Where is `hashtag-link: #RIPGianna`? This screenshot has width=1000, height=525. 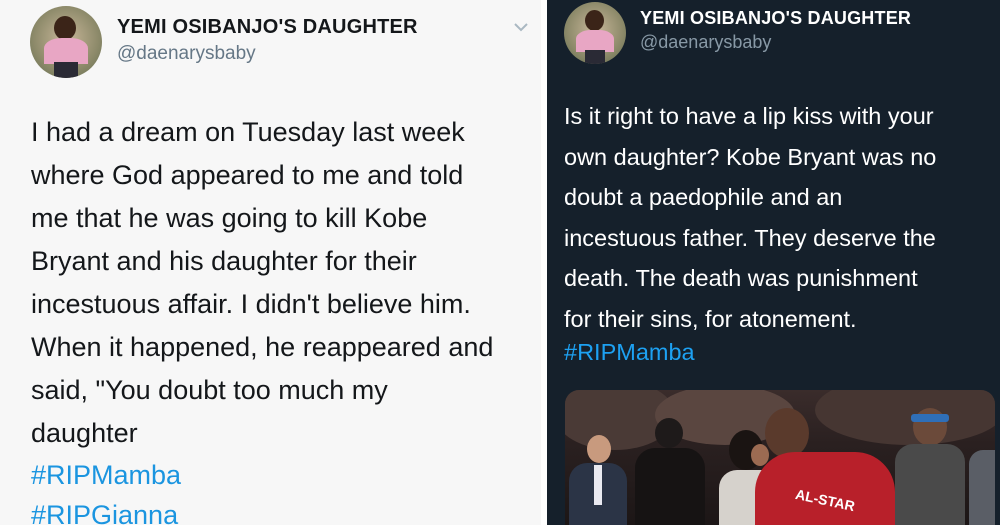 hashtag-link: #RIPGianna is located at coordinates (104, 509).